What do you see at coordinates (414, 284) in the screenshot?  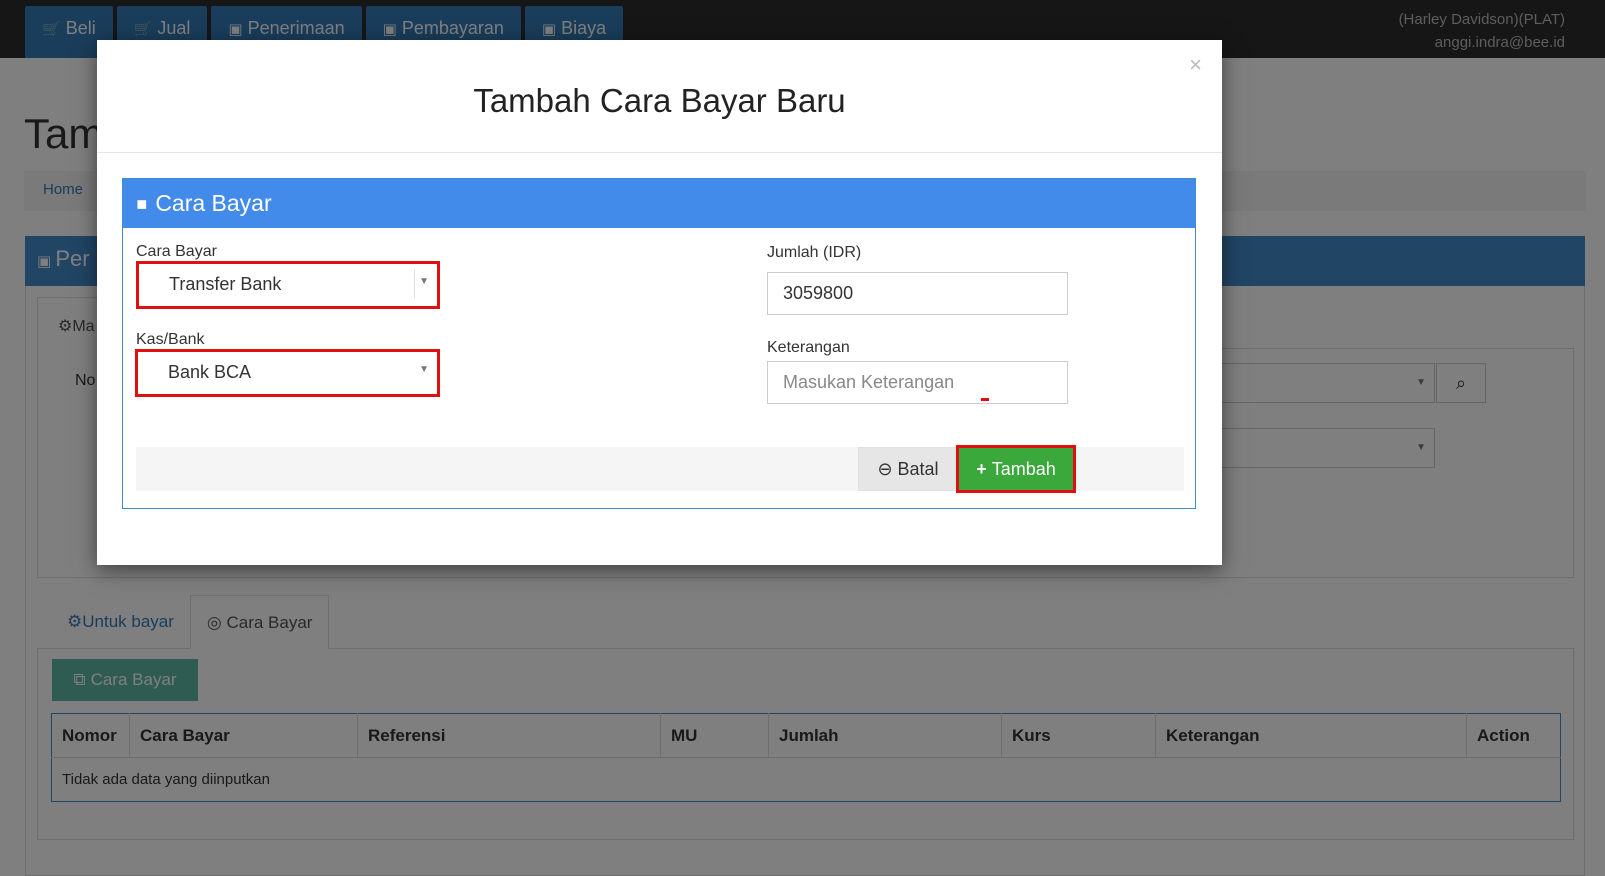 I see `select-divider` at bounding box center [414, 284].